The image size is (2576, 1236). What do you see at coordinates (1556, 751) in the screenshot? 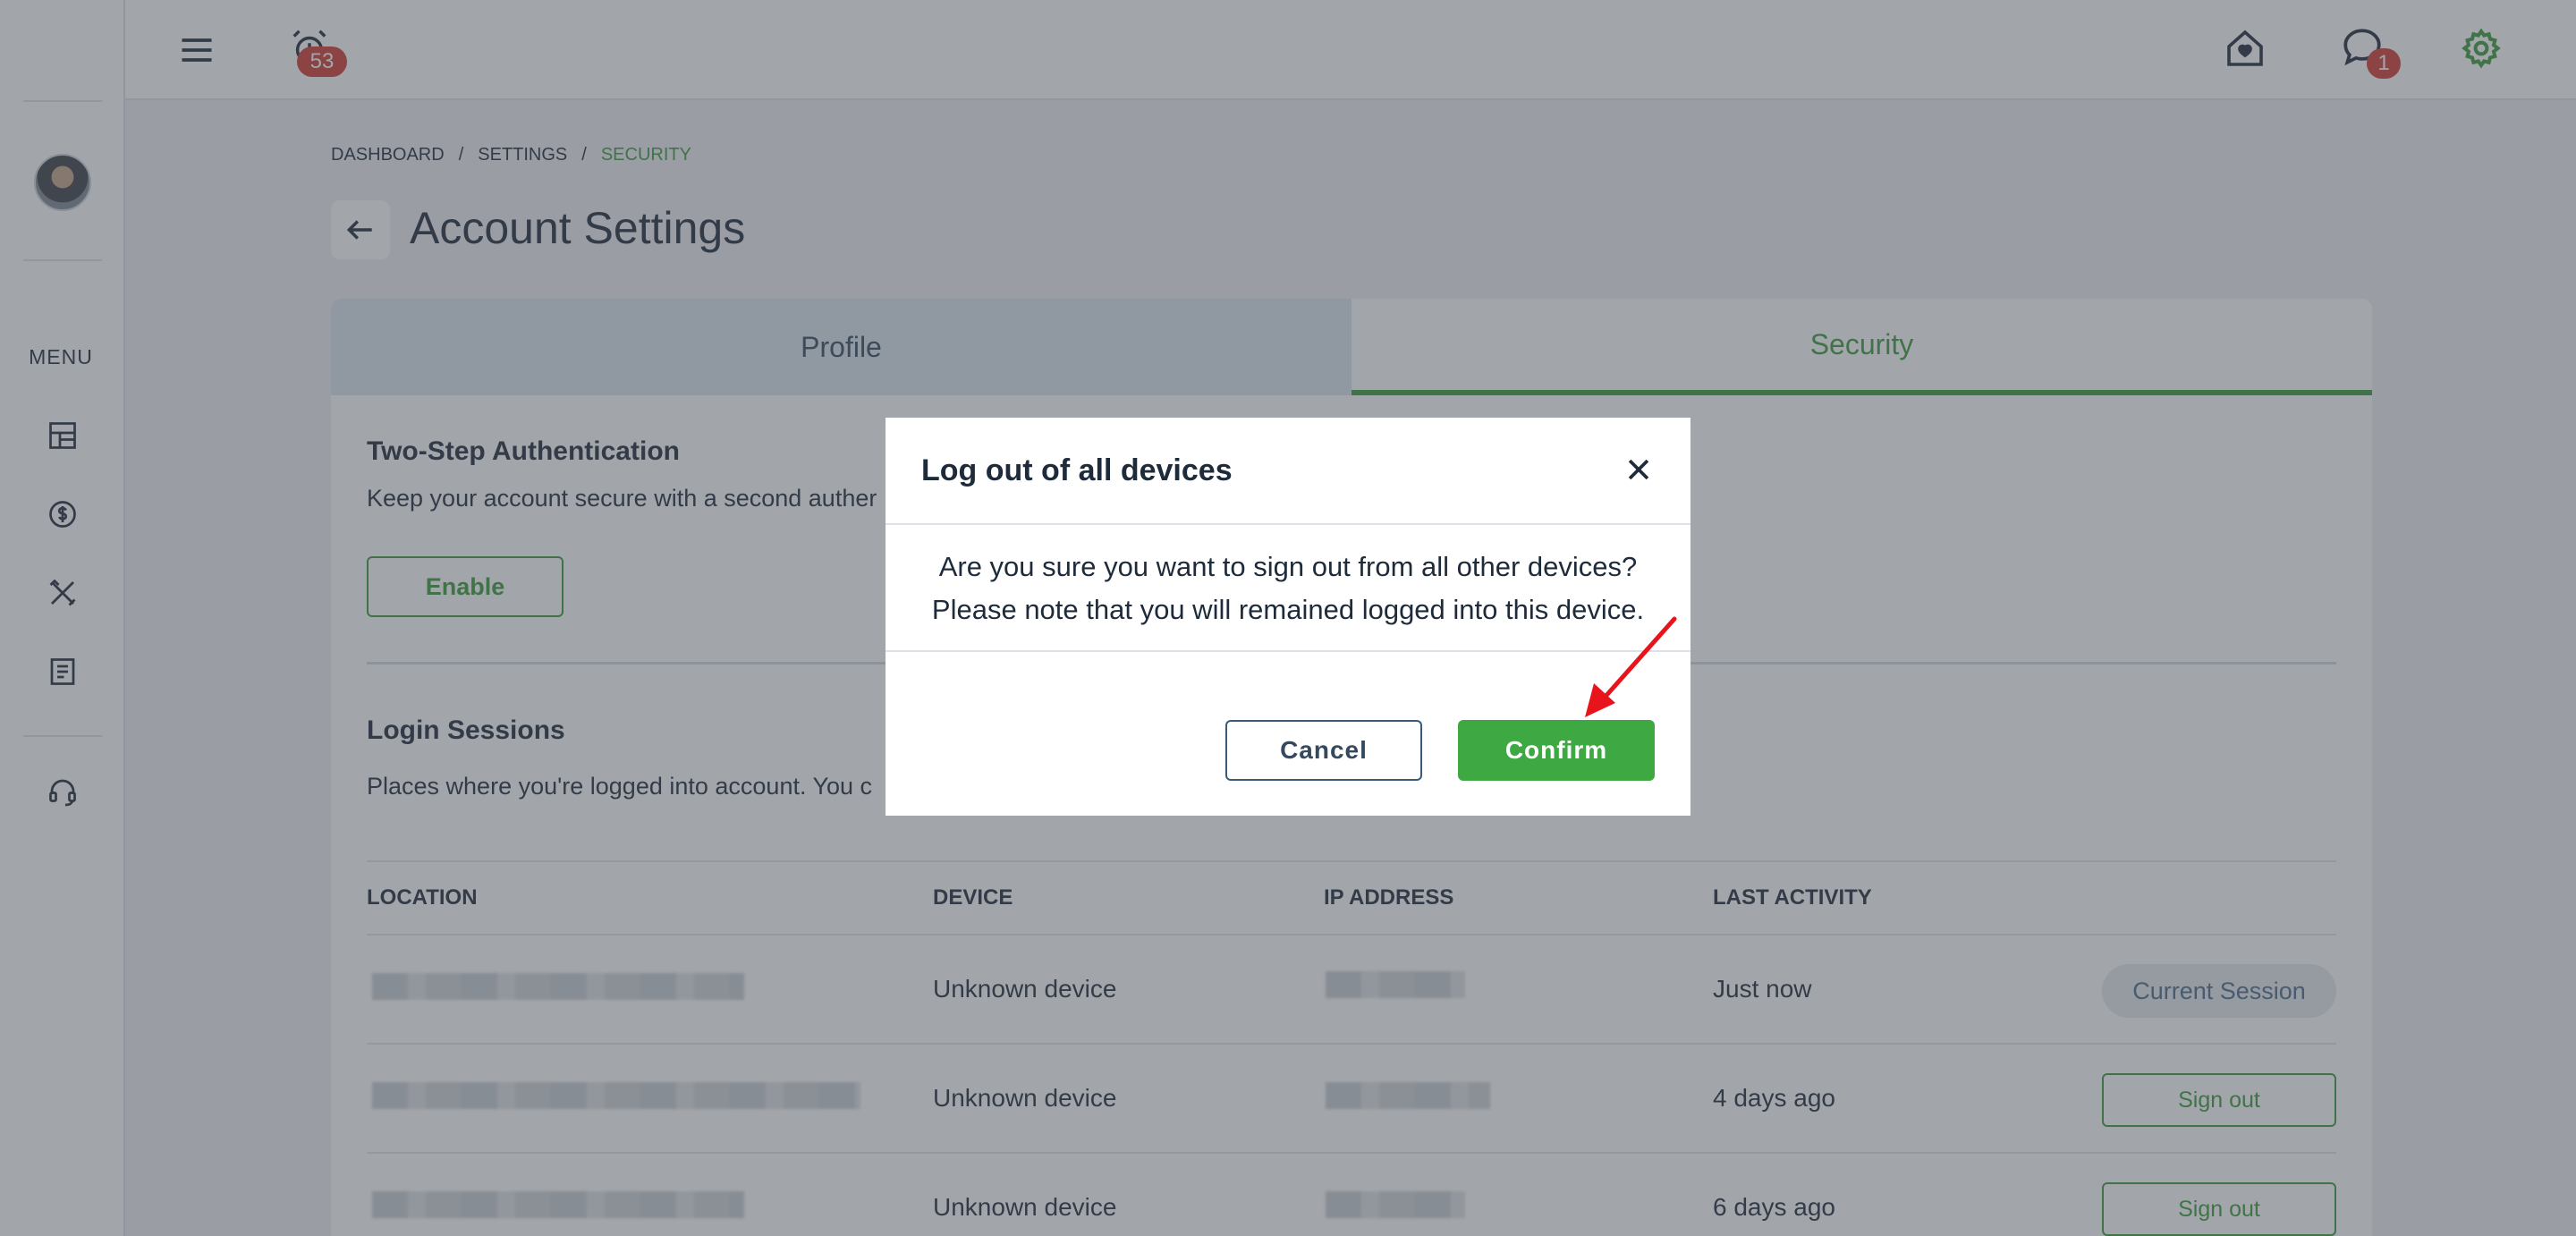
I see `confirm-button: Confirm` at bounding box center [1556, 751].